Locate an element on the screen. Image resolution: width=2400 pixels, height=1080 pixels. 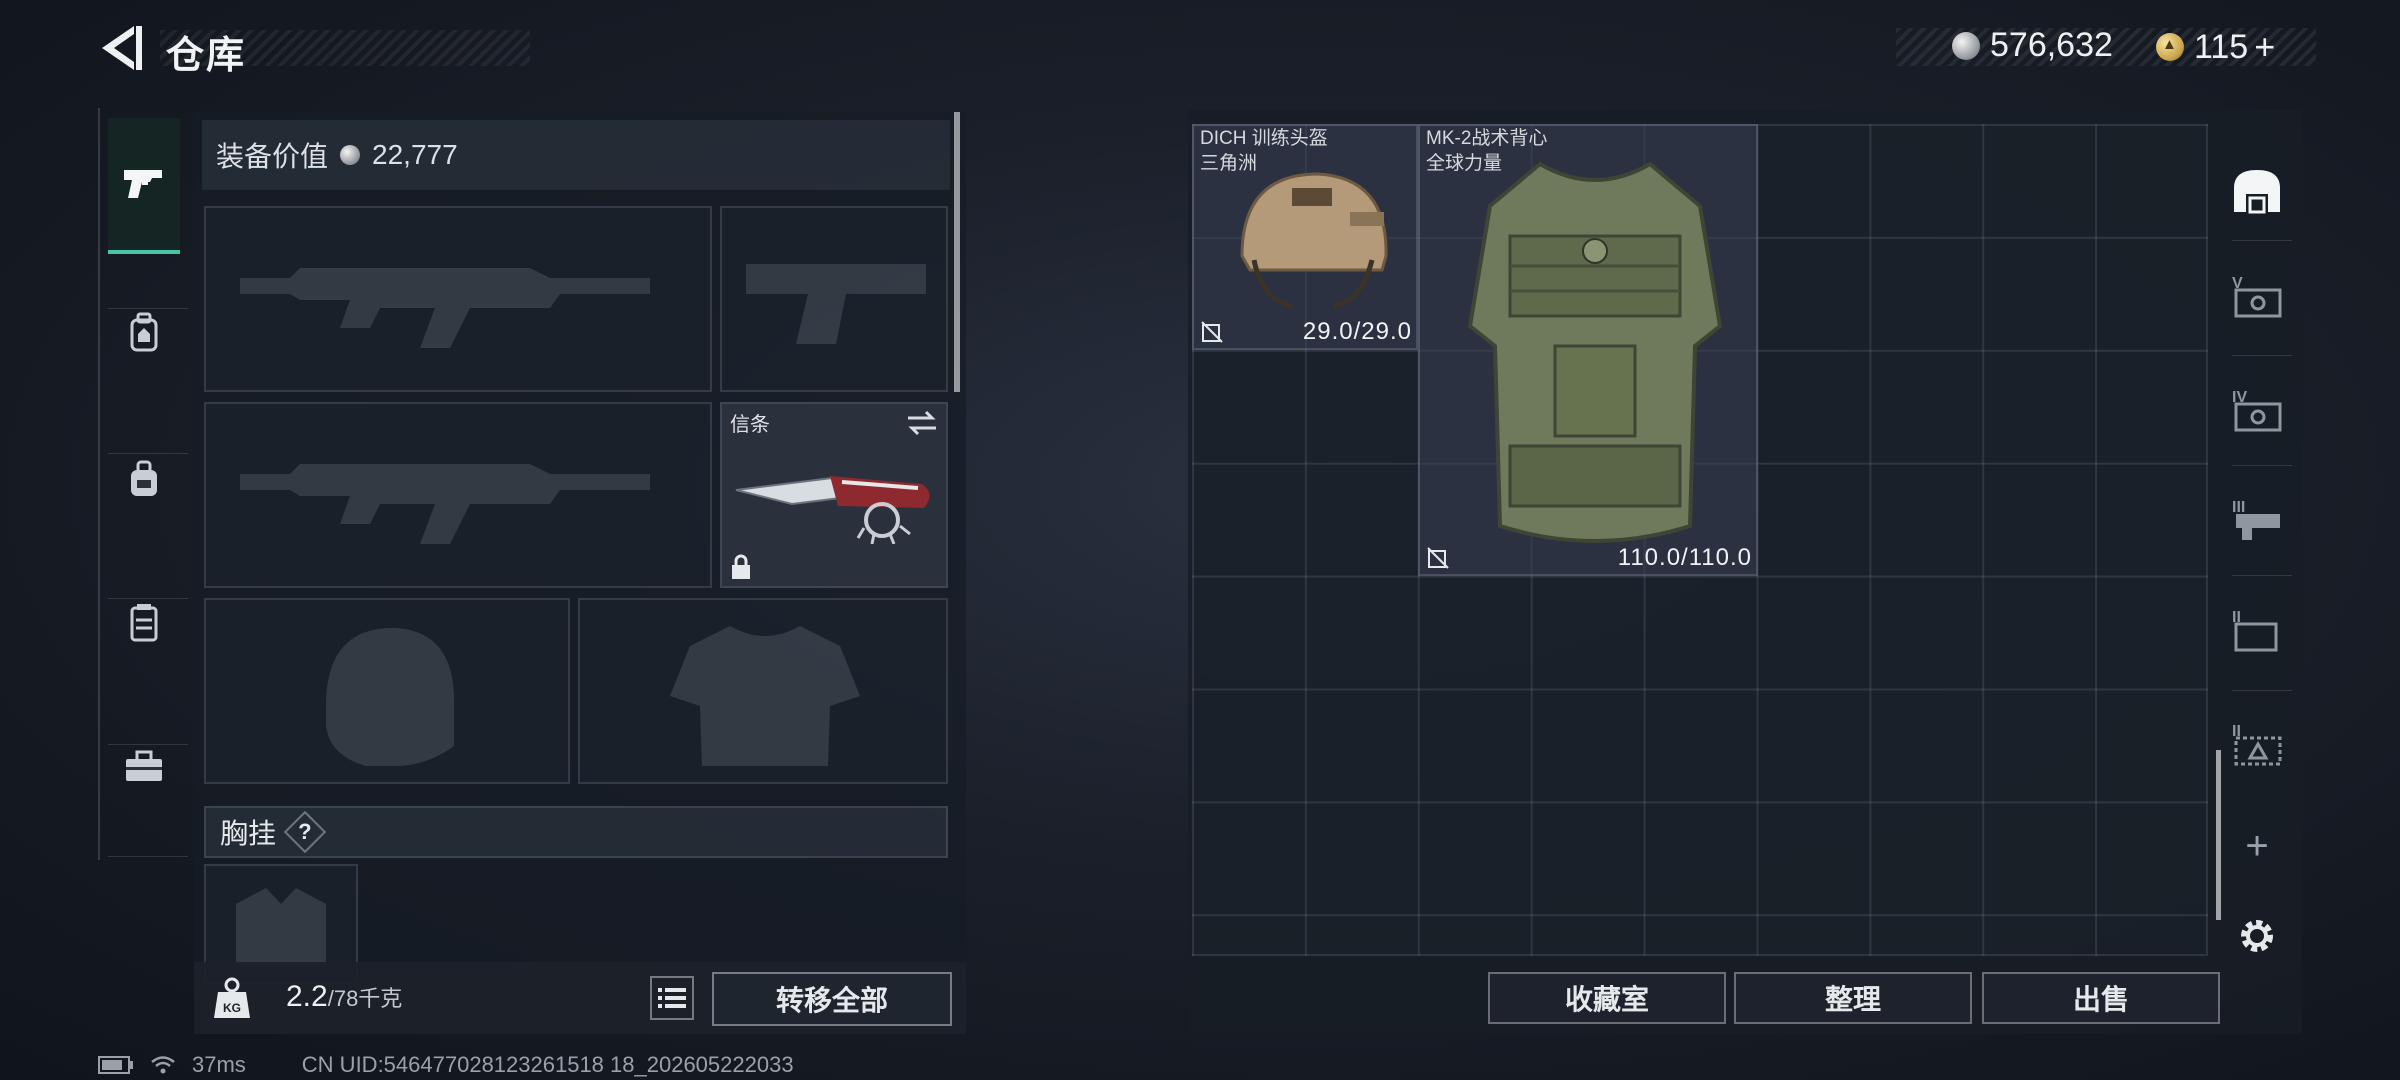
helmet-image-icon is located at coordinates (1314, 240).